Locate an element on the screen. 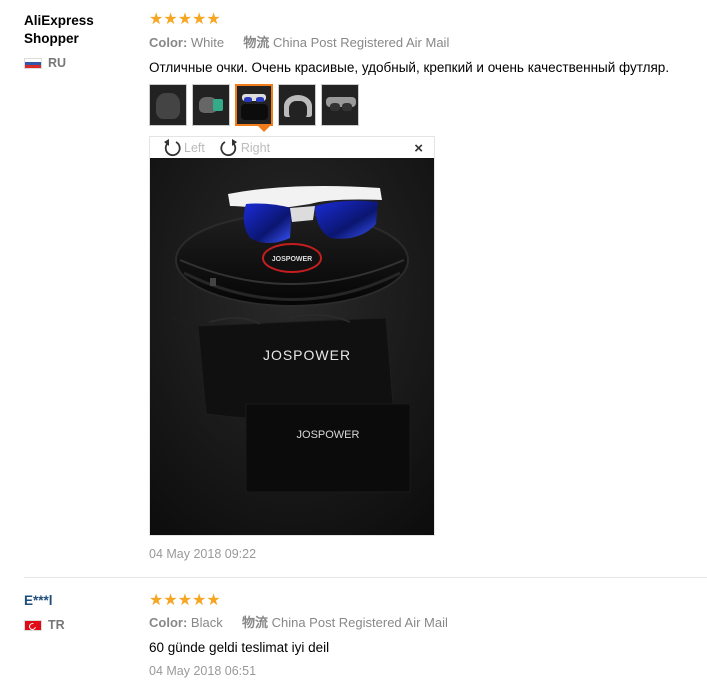 This screenshot has width=707, height=689. rotate-right-button: Right is located at coordinates (244, 148).